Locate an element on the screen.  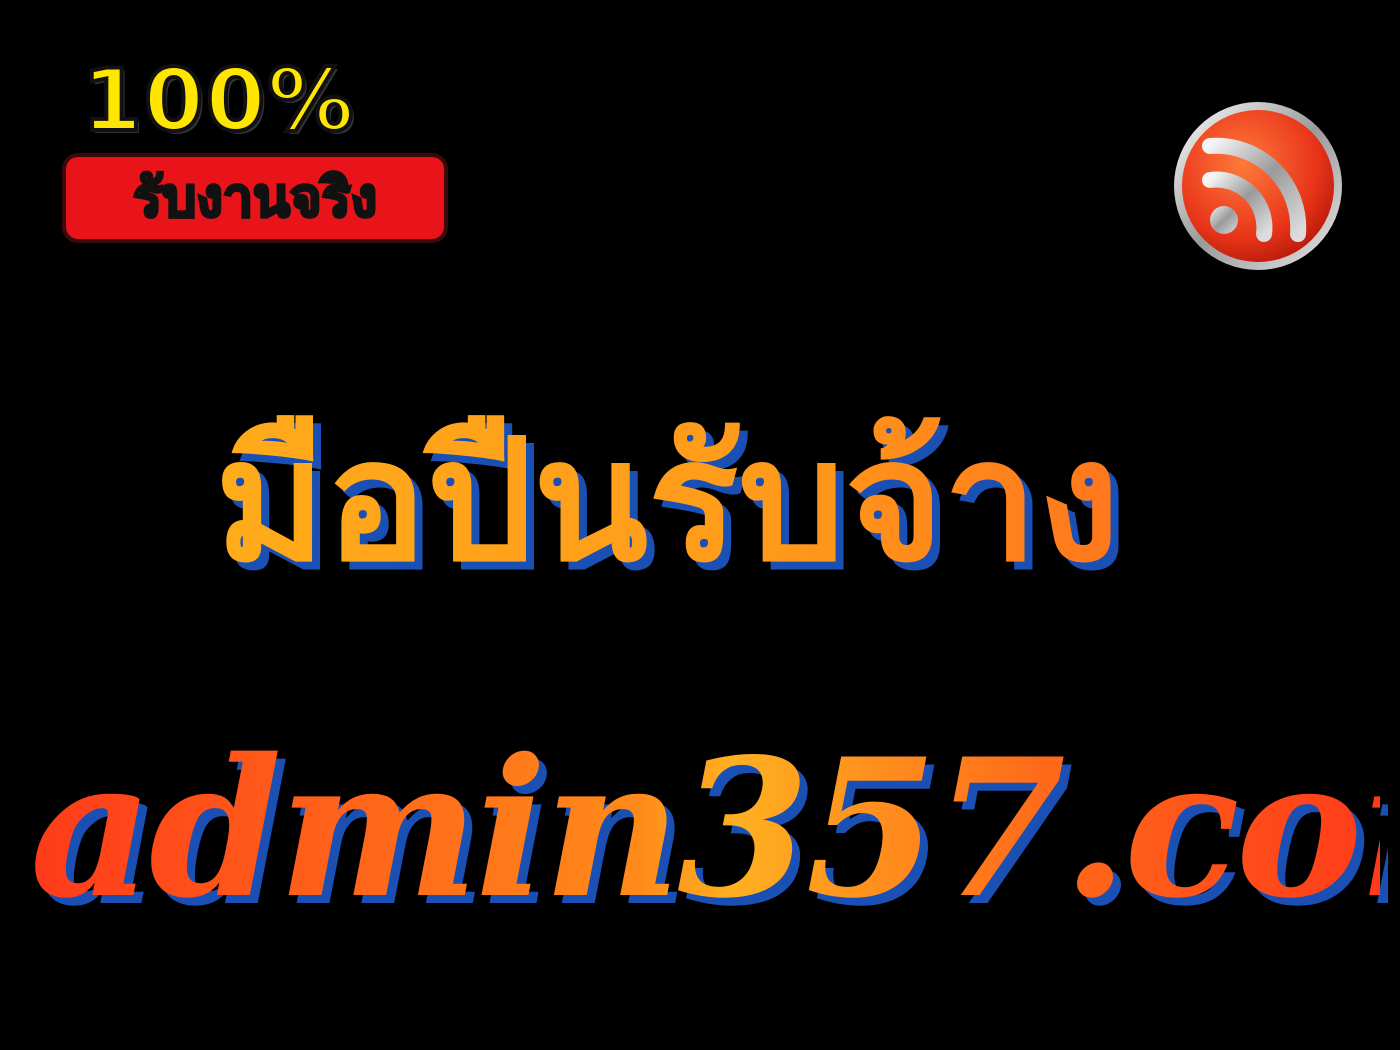
guarantee-badge: 100% รับงานจริง is located at coordinates (262, 149).